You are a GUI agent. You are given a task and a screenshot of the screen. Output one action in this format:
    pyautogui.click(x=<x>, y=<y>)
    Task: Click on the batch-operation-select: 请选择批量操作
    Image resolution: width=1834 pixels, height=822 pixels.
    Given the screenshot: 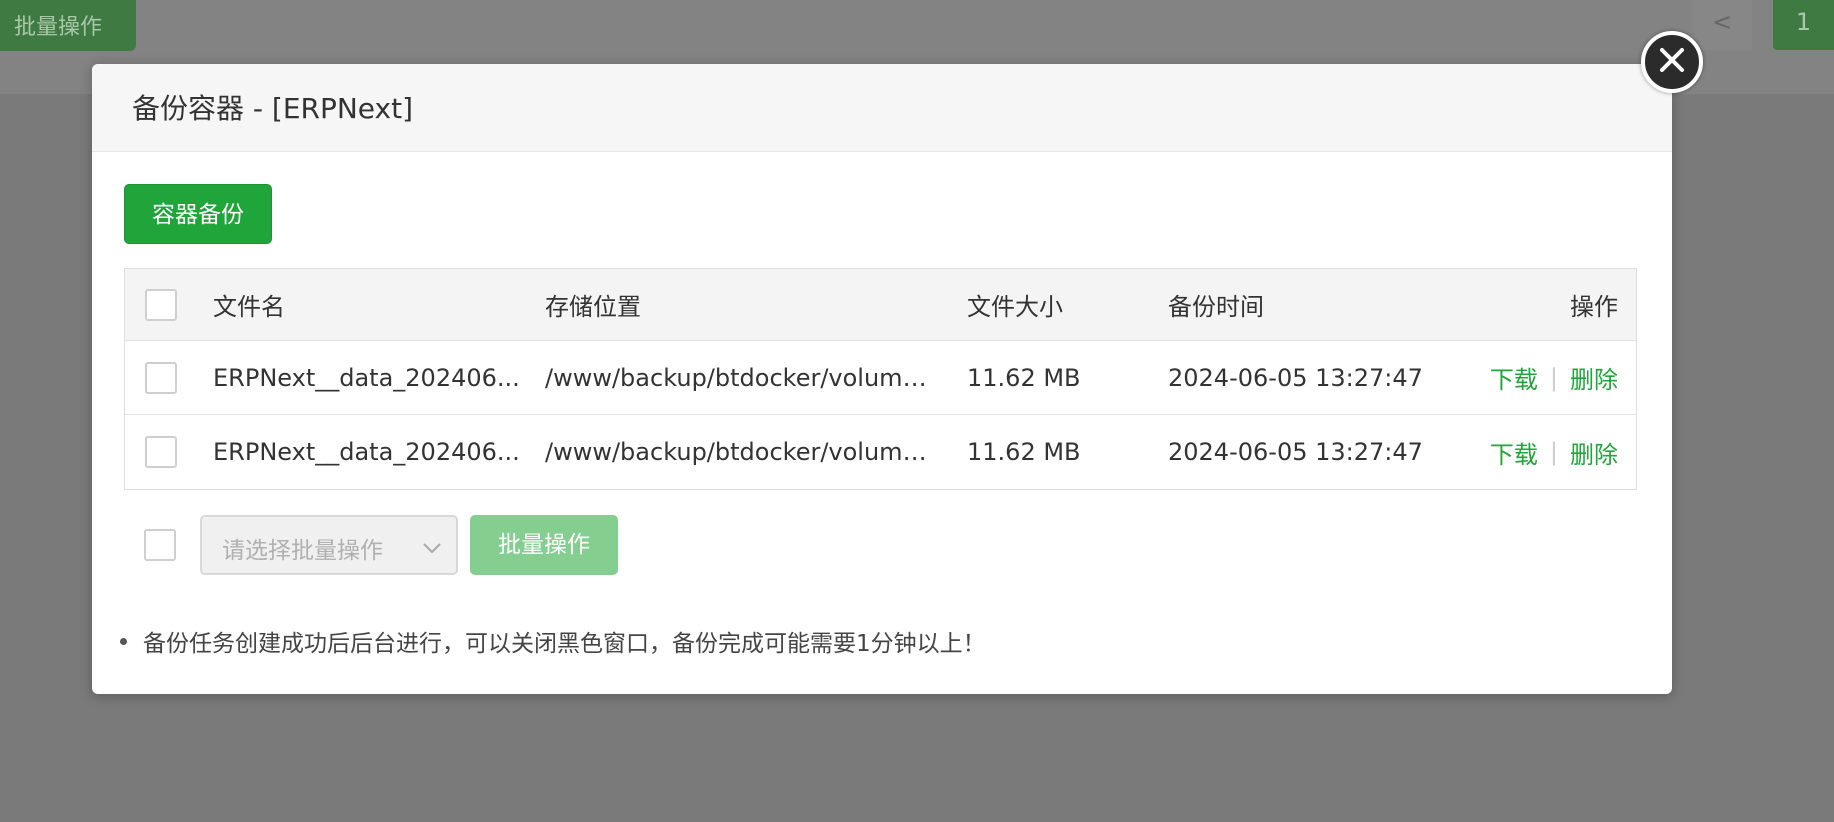 What is the action you would take?
    pyautogui.click(x=329, y=545)
    